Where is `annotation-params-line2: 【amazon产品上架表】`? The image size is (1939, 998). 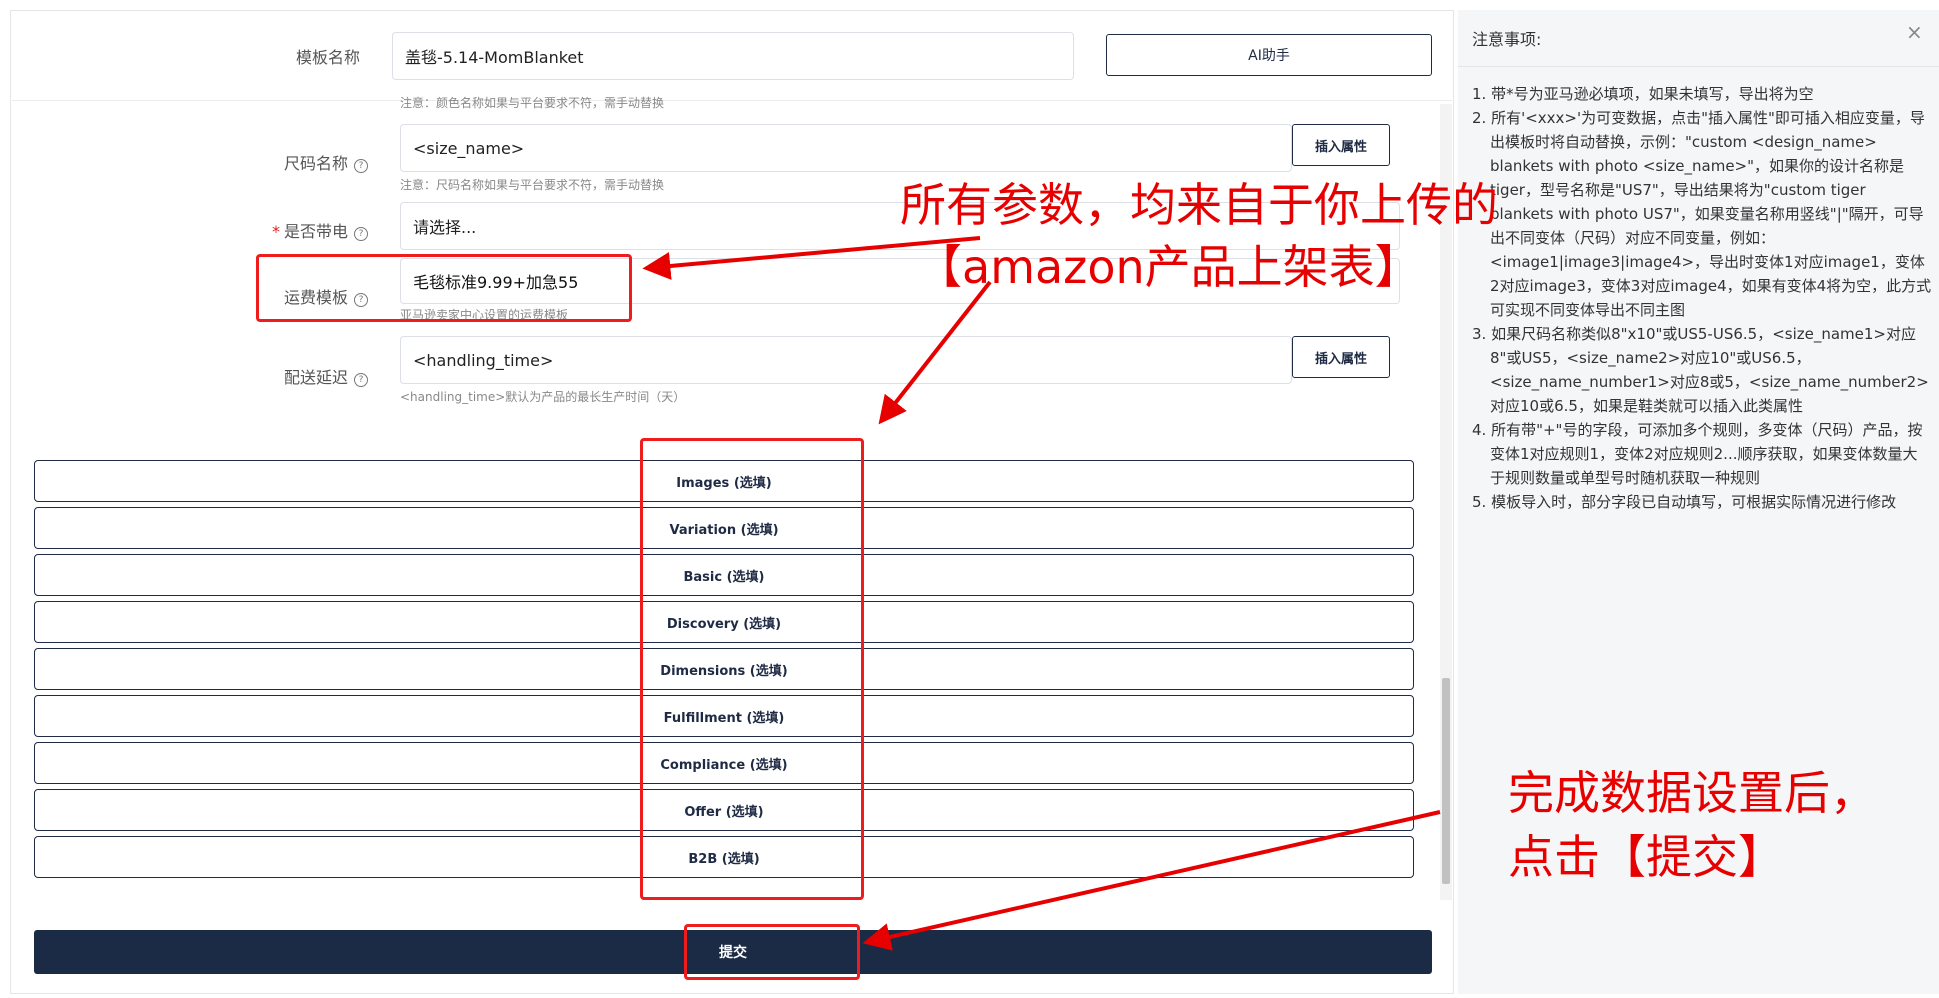
annotation-params-line2: 【amazon产品上架表】 is located at coordinates (1168, 267).